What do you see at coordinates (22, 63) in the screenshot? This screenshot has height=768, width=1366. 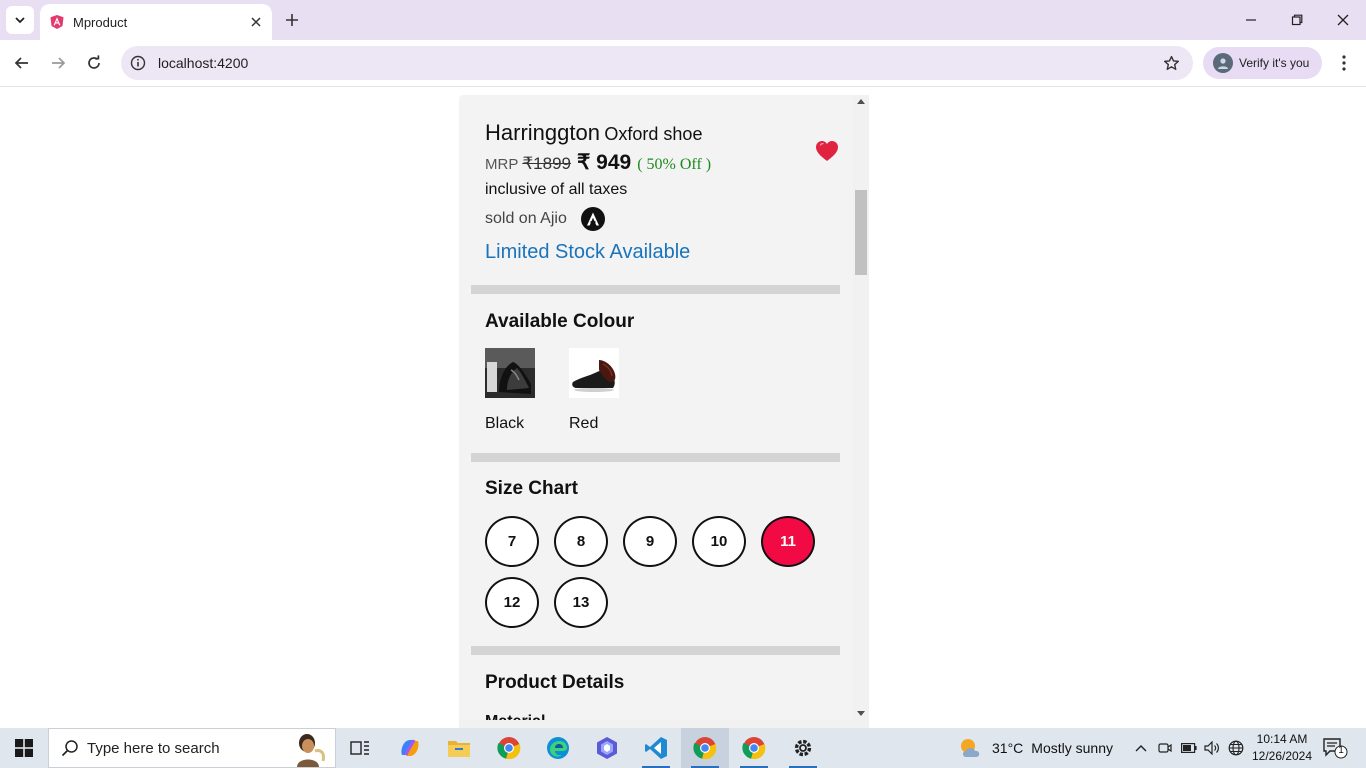 I see `back-button` at bounding box center [22, 63].